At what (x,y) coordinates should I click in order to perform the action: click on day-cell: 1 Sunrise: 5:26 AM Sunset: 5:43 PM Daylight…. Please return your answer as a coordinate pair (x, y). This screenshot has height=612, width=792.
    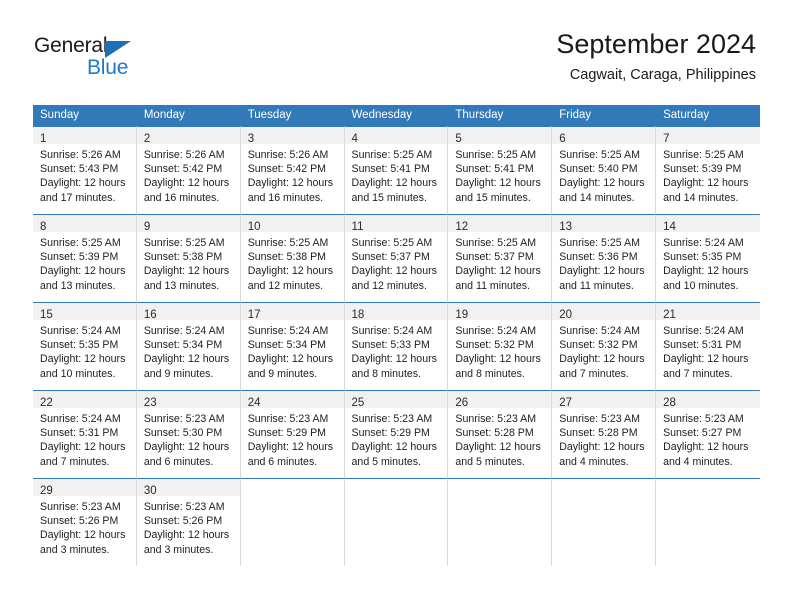
    Looking at the image, I should click on (85, 170).